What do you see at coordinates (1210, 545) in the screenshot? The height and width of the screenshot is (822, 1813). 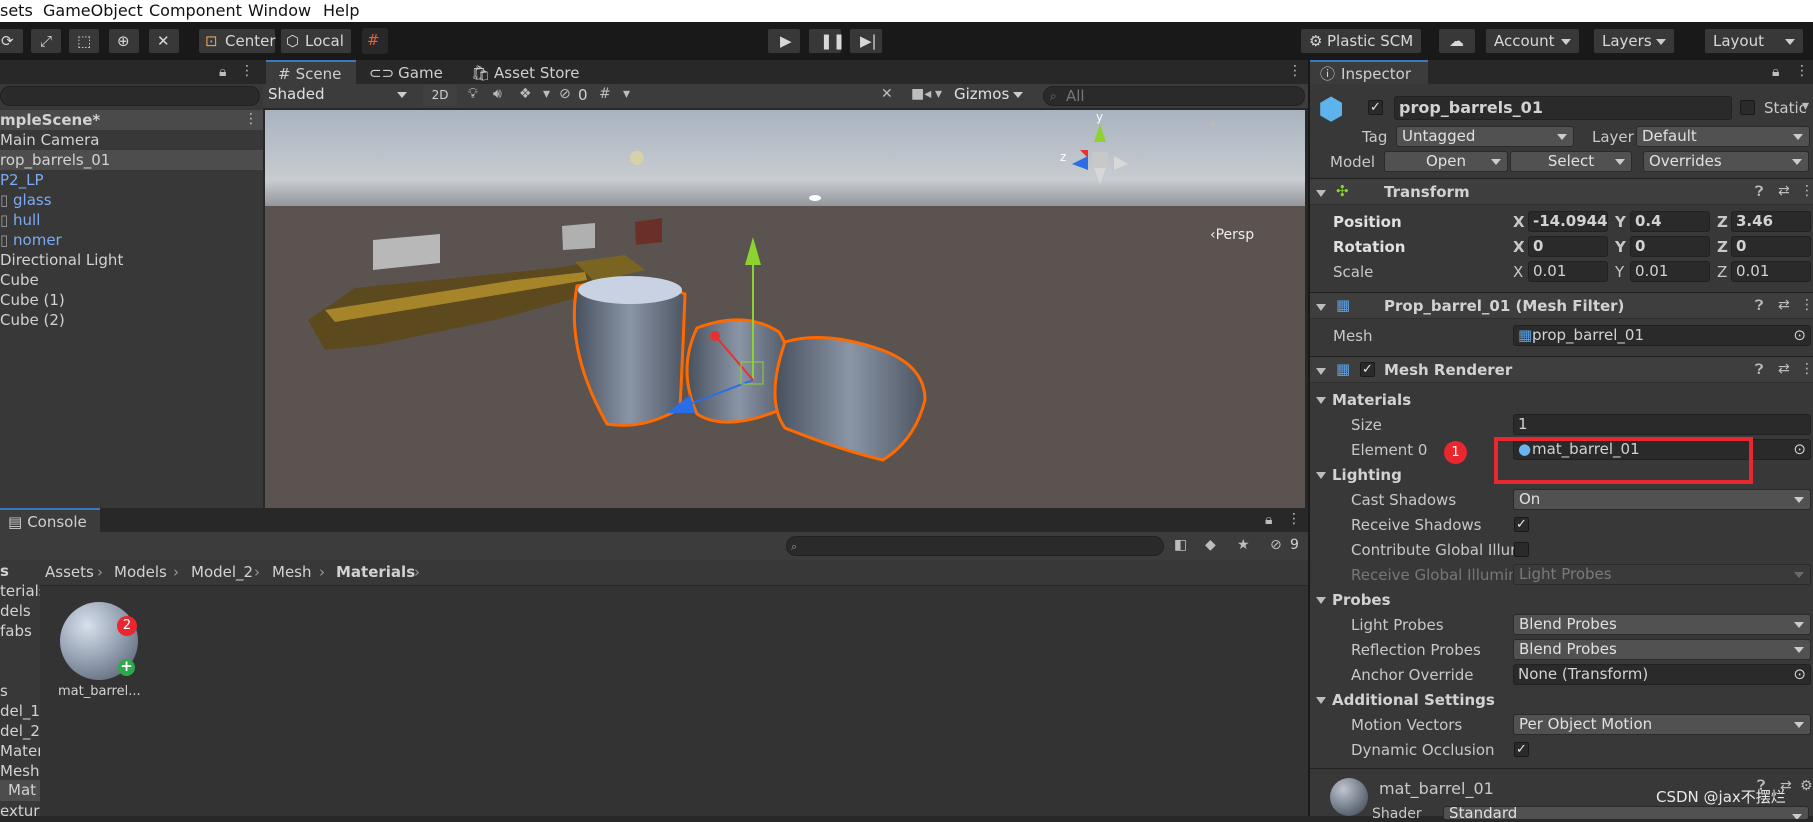 I see `label-icon: ◆` at bounding box center [1210, 545].